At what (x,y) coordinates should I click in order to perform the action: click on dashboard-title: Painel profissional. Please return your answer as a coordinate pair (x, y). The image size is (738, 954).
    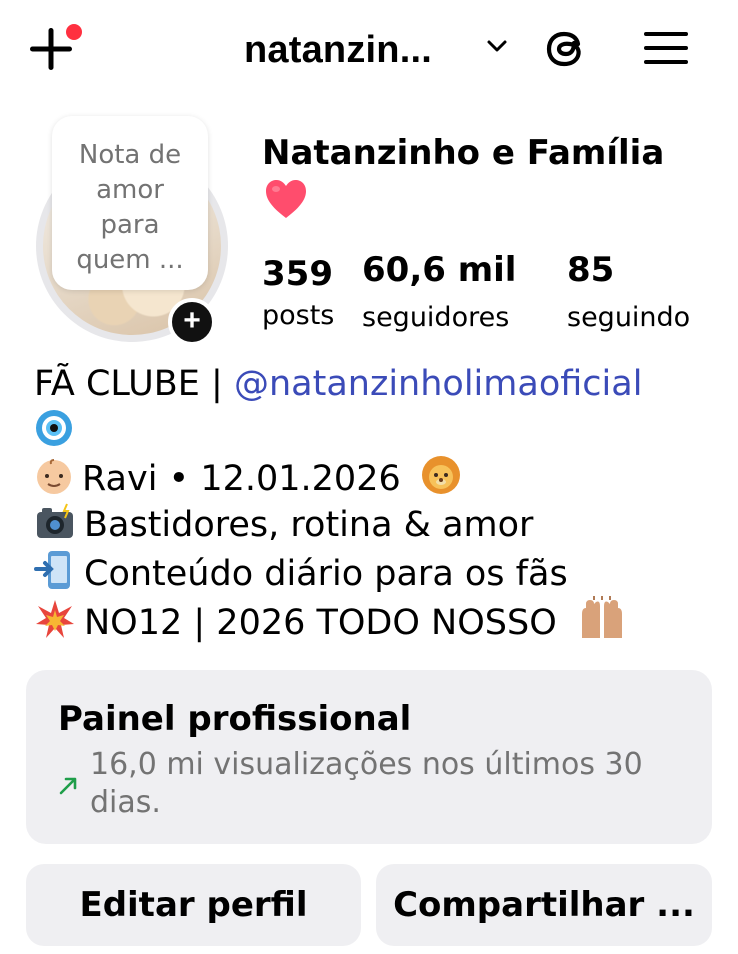
    Looking at the image, I should click on (235, 719).